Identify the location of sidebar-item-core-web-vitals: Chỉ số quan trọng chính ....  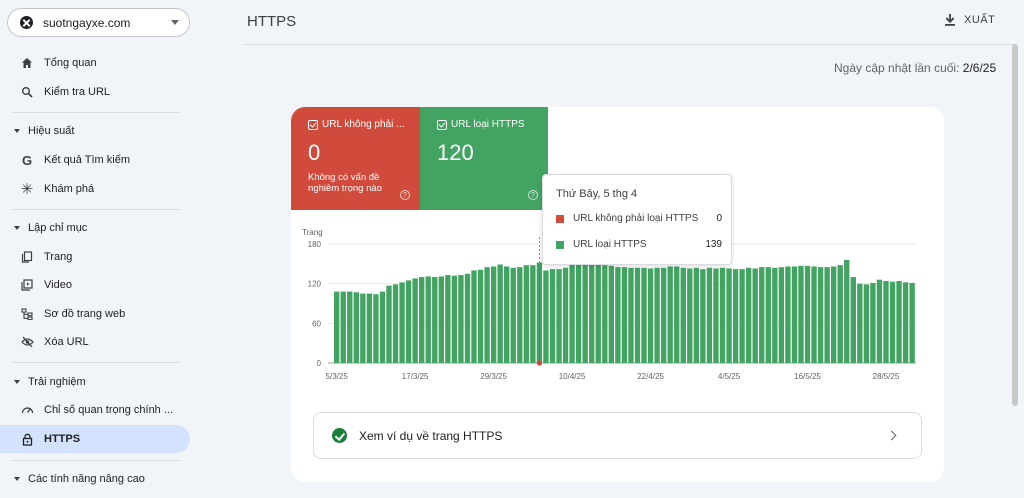
(95, 410).